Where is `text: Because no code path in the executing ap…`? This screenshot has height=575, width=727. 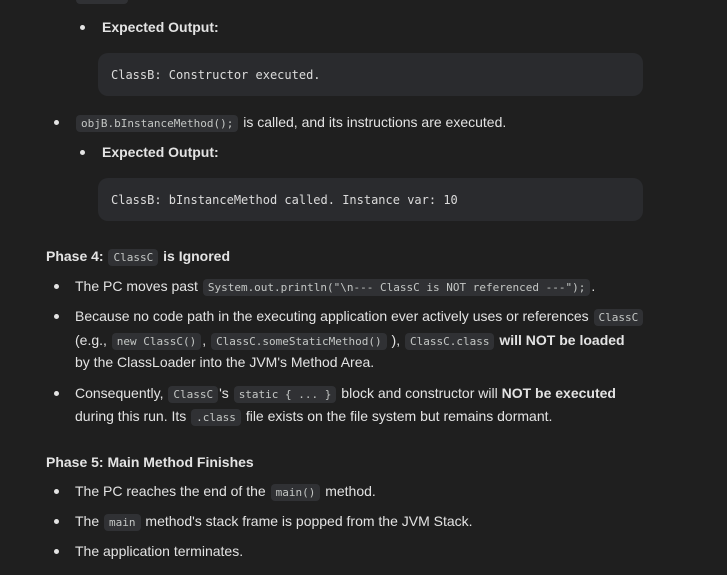 text: Because no code path in the executing ap… is located at coordinates (332, 316).